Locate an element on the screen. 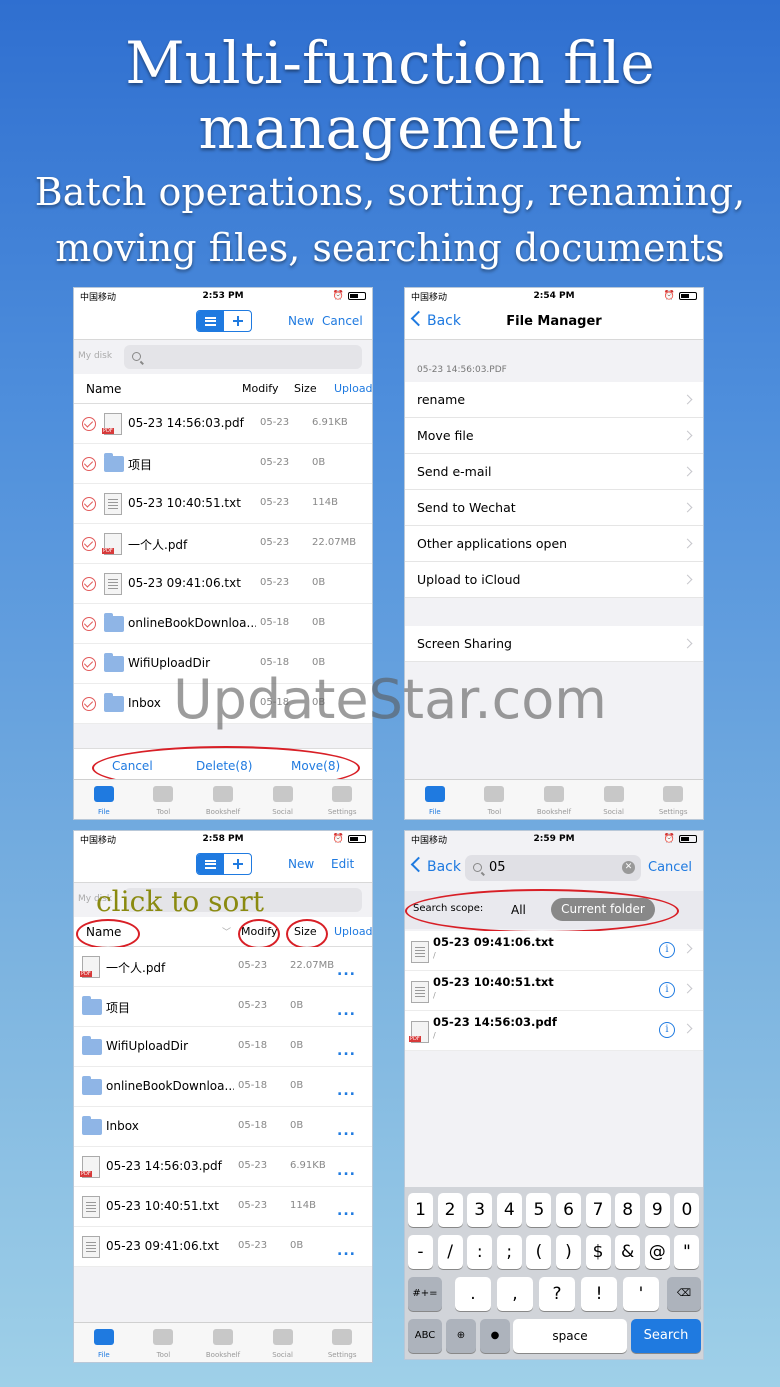 The height and width of the screenshot is (1387, 780). abc-key: ABC is located at coordinates (425, 1336).